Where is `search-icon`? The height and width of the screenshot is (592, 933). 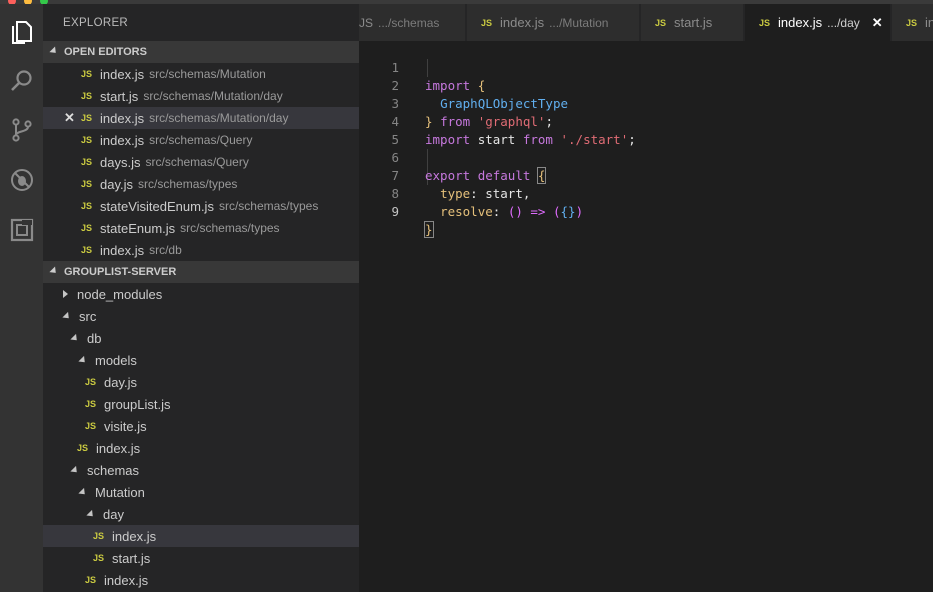 search-icon is located at coordinates (21, 80).